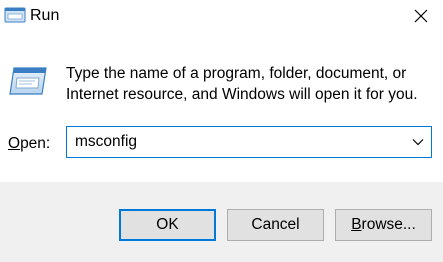 This screenshot has height=262, width=443. What do you see at coordinates (167, 225) in the screenshot?
I see `ok-button: OK` at bounding box center [167, 225].